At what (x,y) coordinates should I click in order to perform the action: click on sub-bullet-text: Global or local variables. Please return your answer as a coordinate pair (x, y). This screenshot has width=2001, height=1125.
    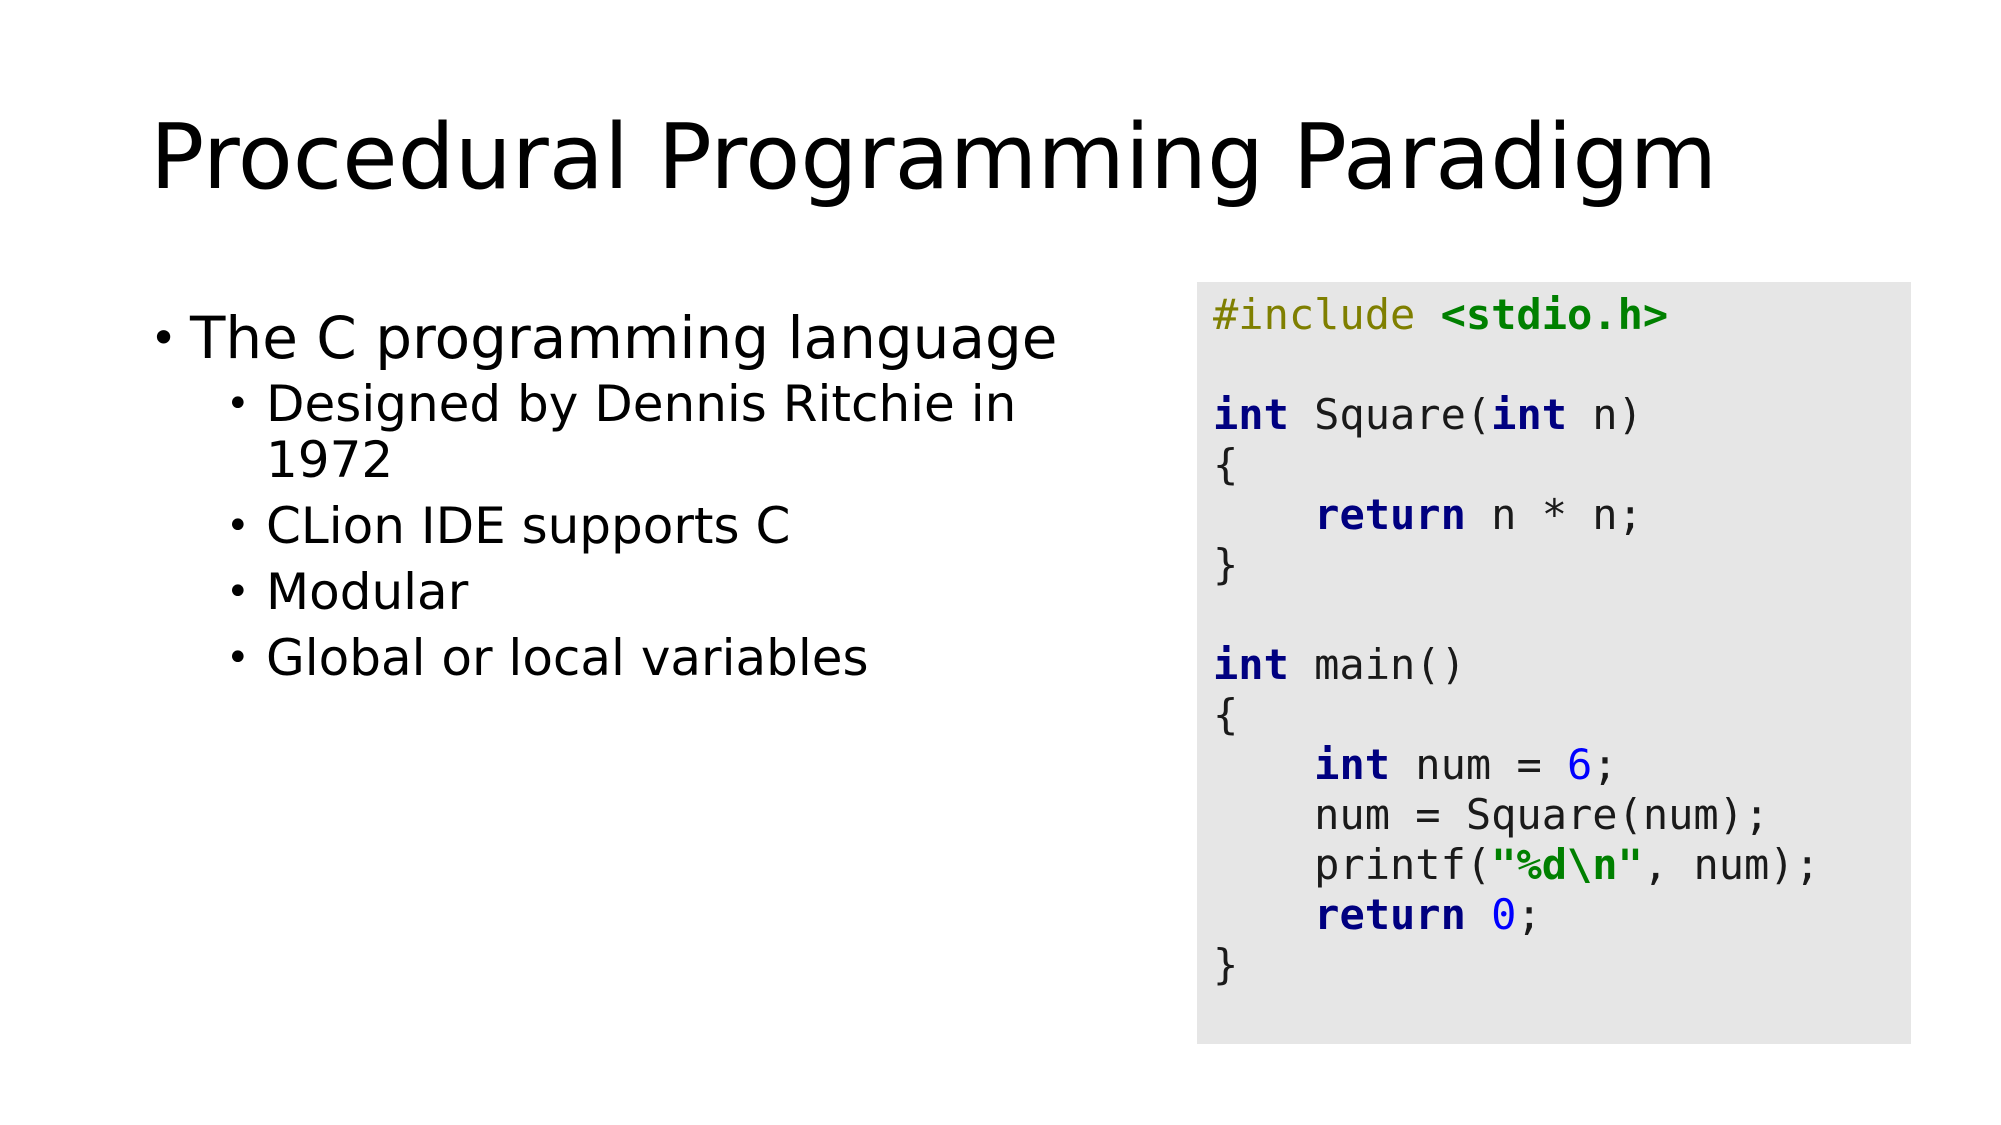
    Looking at the image, I should click on (567, 658).